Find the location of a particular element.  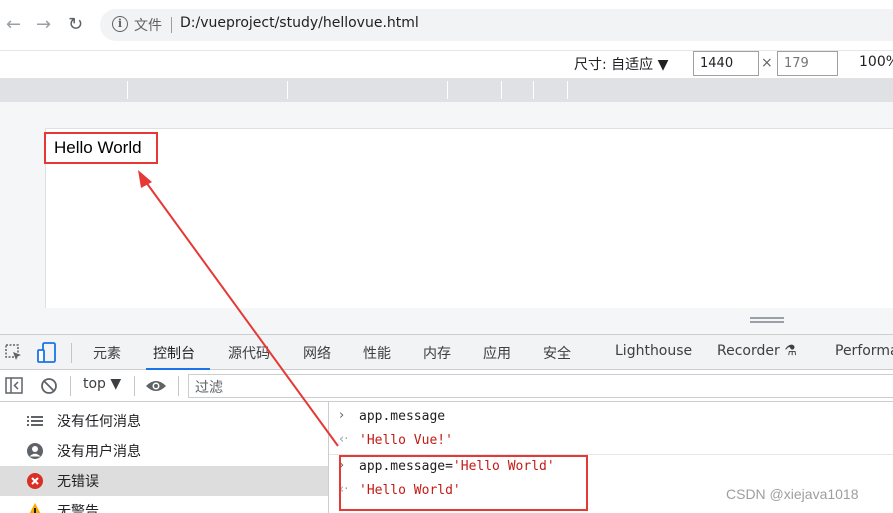

filter-input: 过滤 is located at coordinates (540, 386).